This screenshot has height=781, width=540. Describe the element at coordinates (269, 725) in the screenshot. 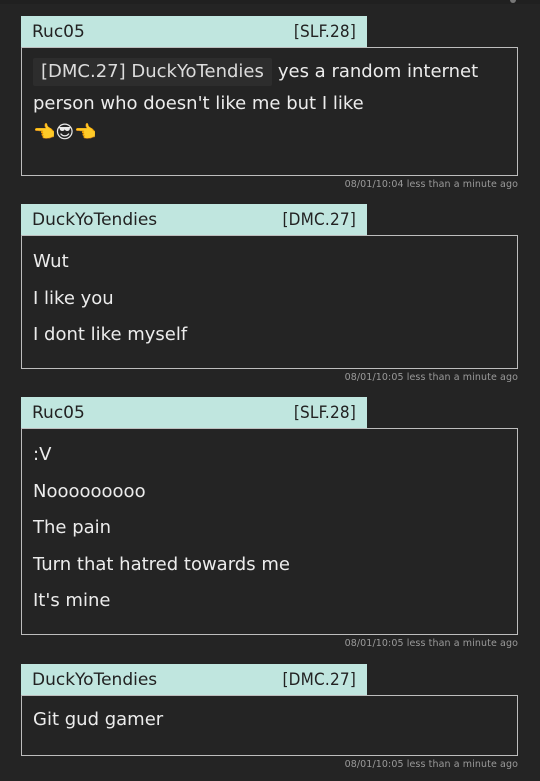

I see `message-body: Git gud gamer` at that location.